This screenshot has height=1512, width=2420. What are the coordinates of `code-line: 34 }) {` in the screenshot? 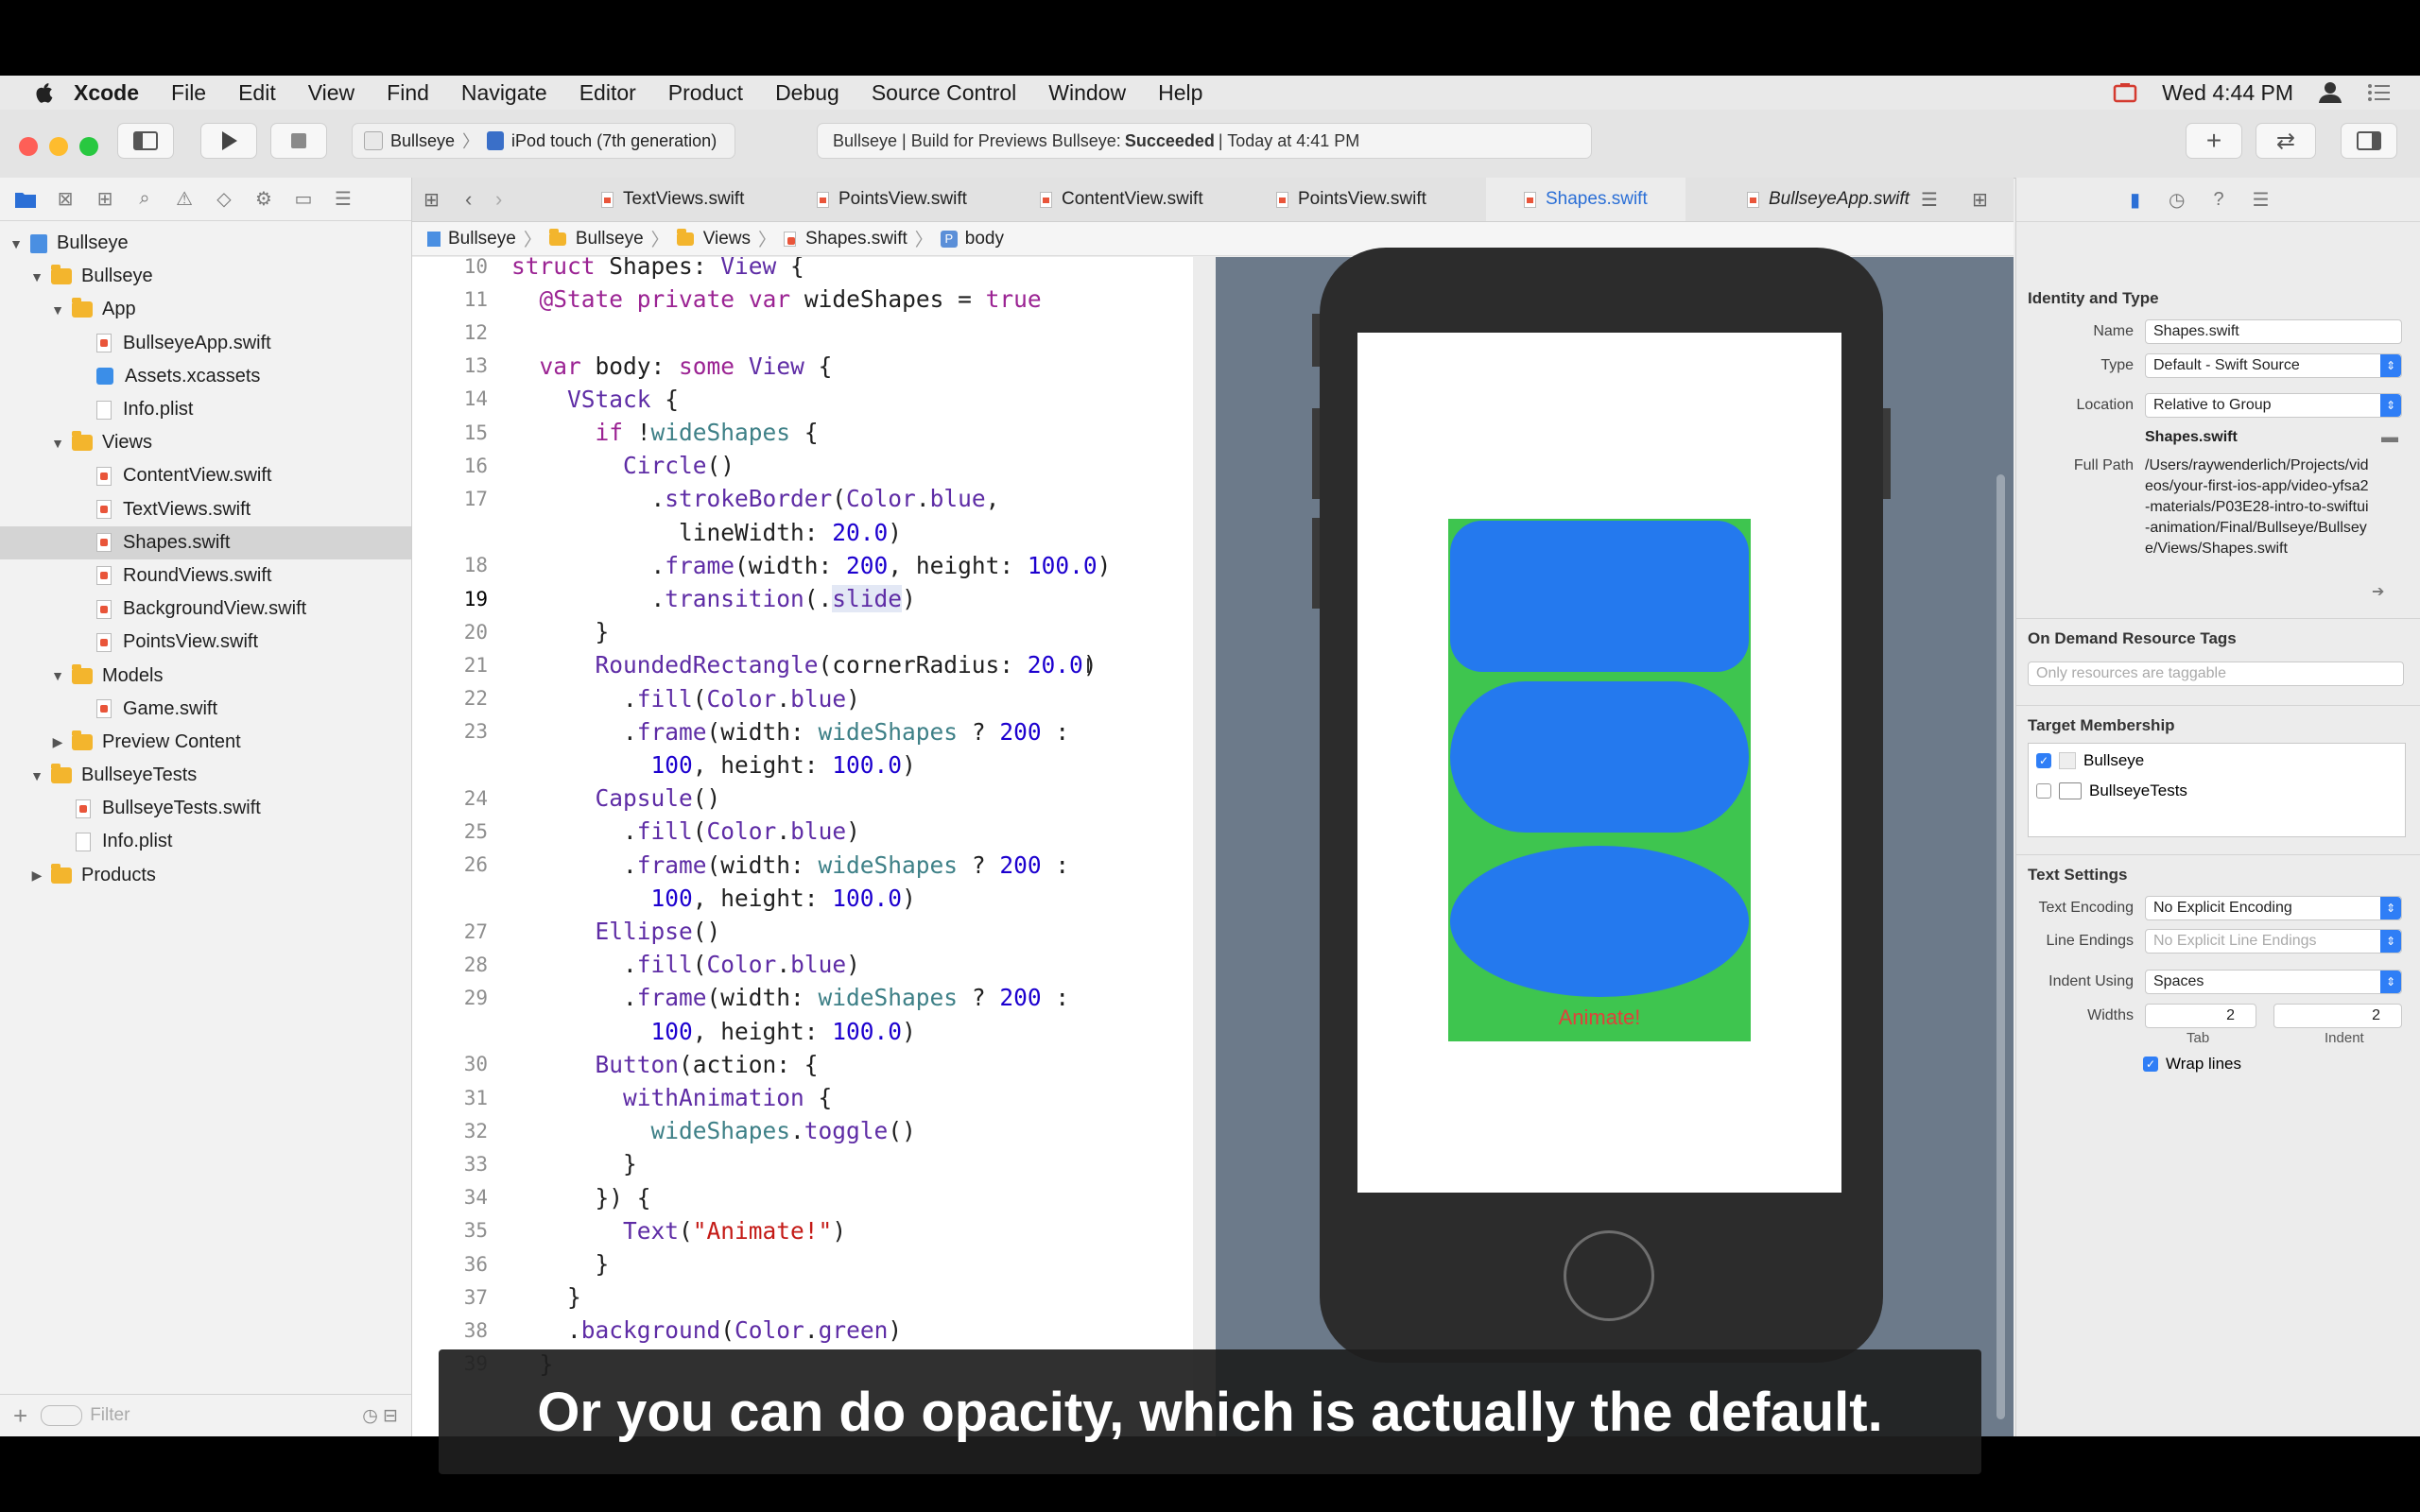 It's located at (802, 1197).